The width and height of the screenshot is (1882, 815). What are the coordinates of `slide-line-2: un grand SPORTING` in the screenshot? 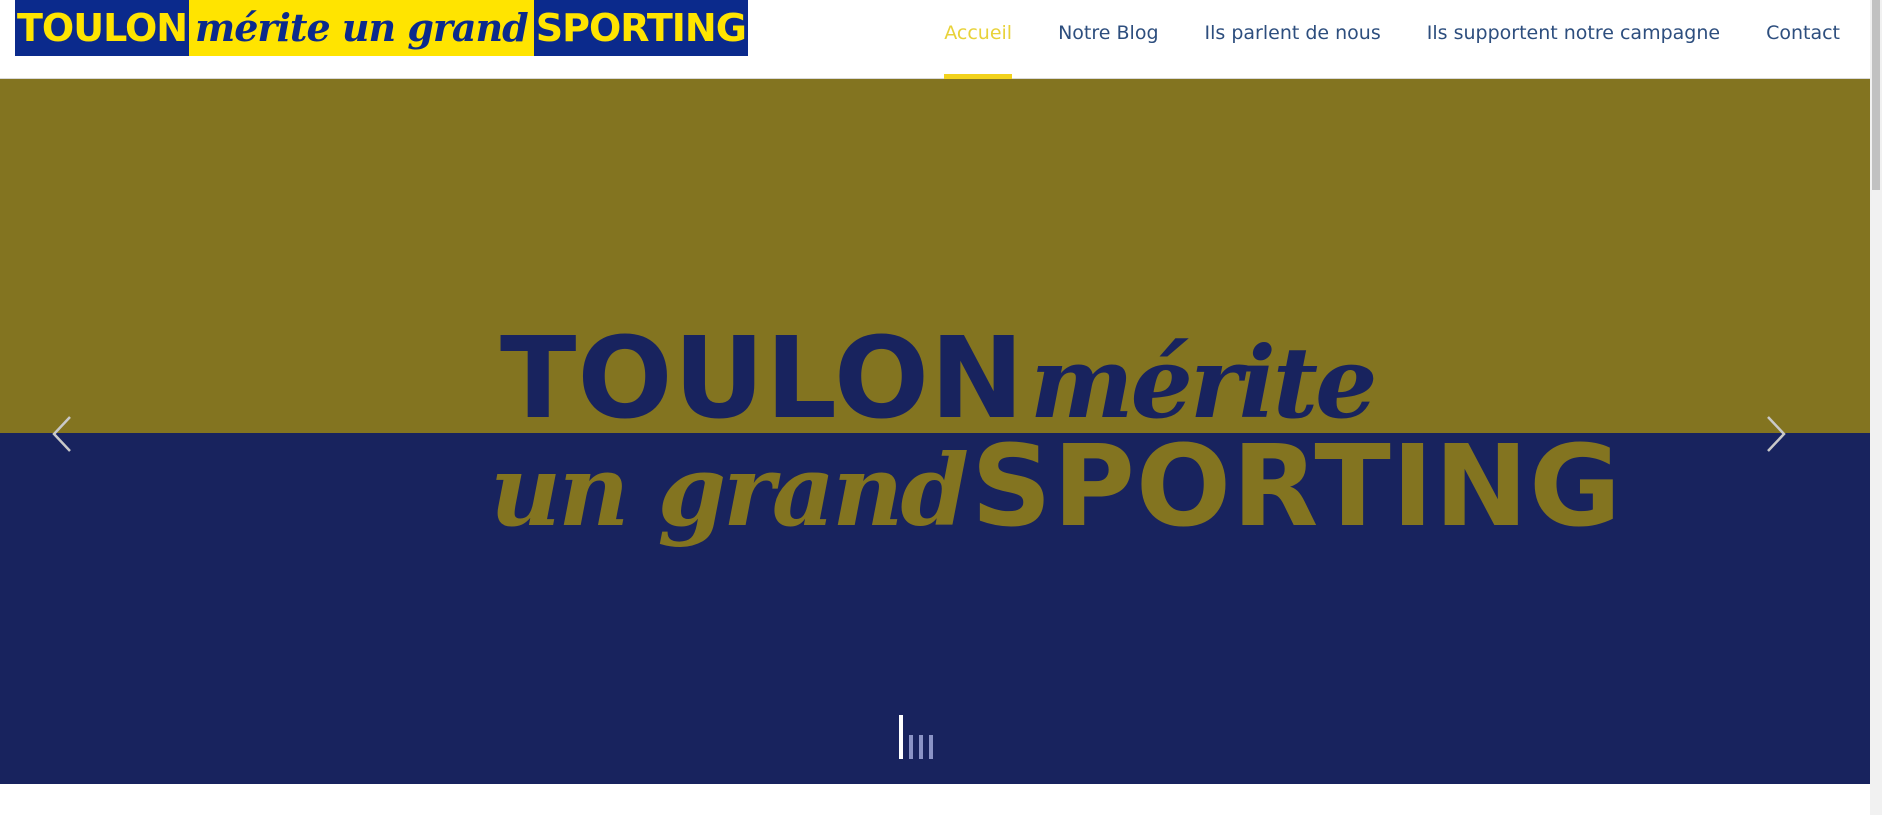 It's located at (1056, 489).